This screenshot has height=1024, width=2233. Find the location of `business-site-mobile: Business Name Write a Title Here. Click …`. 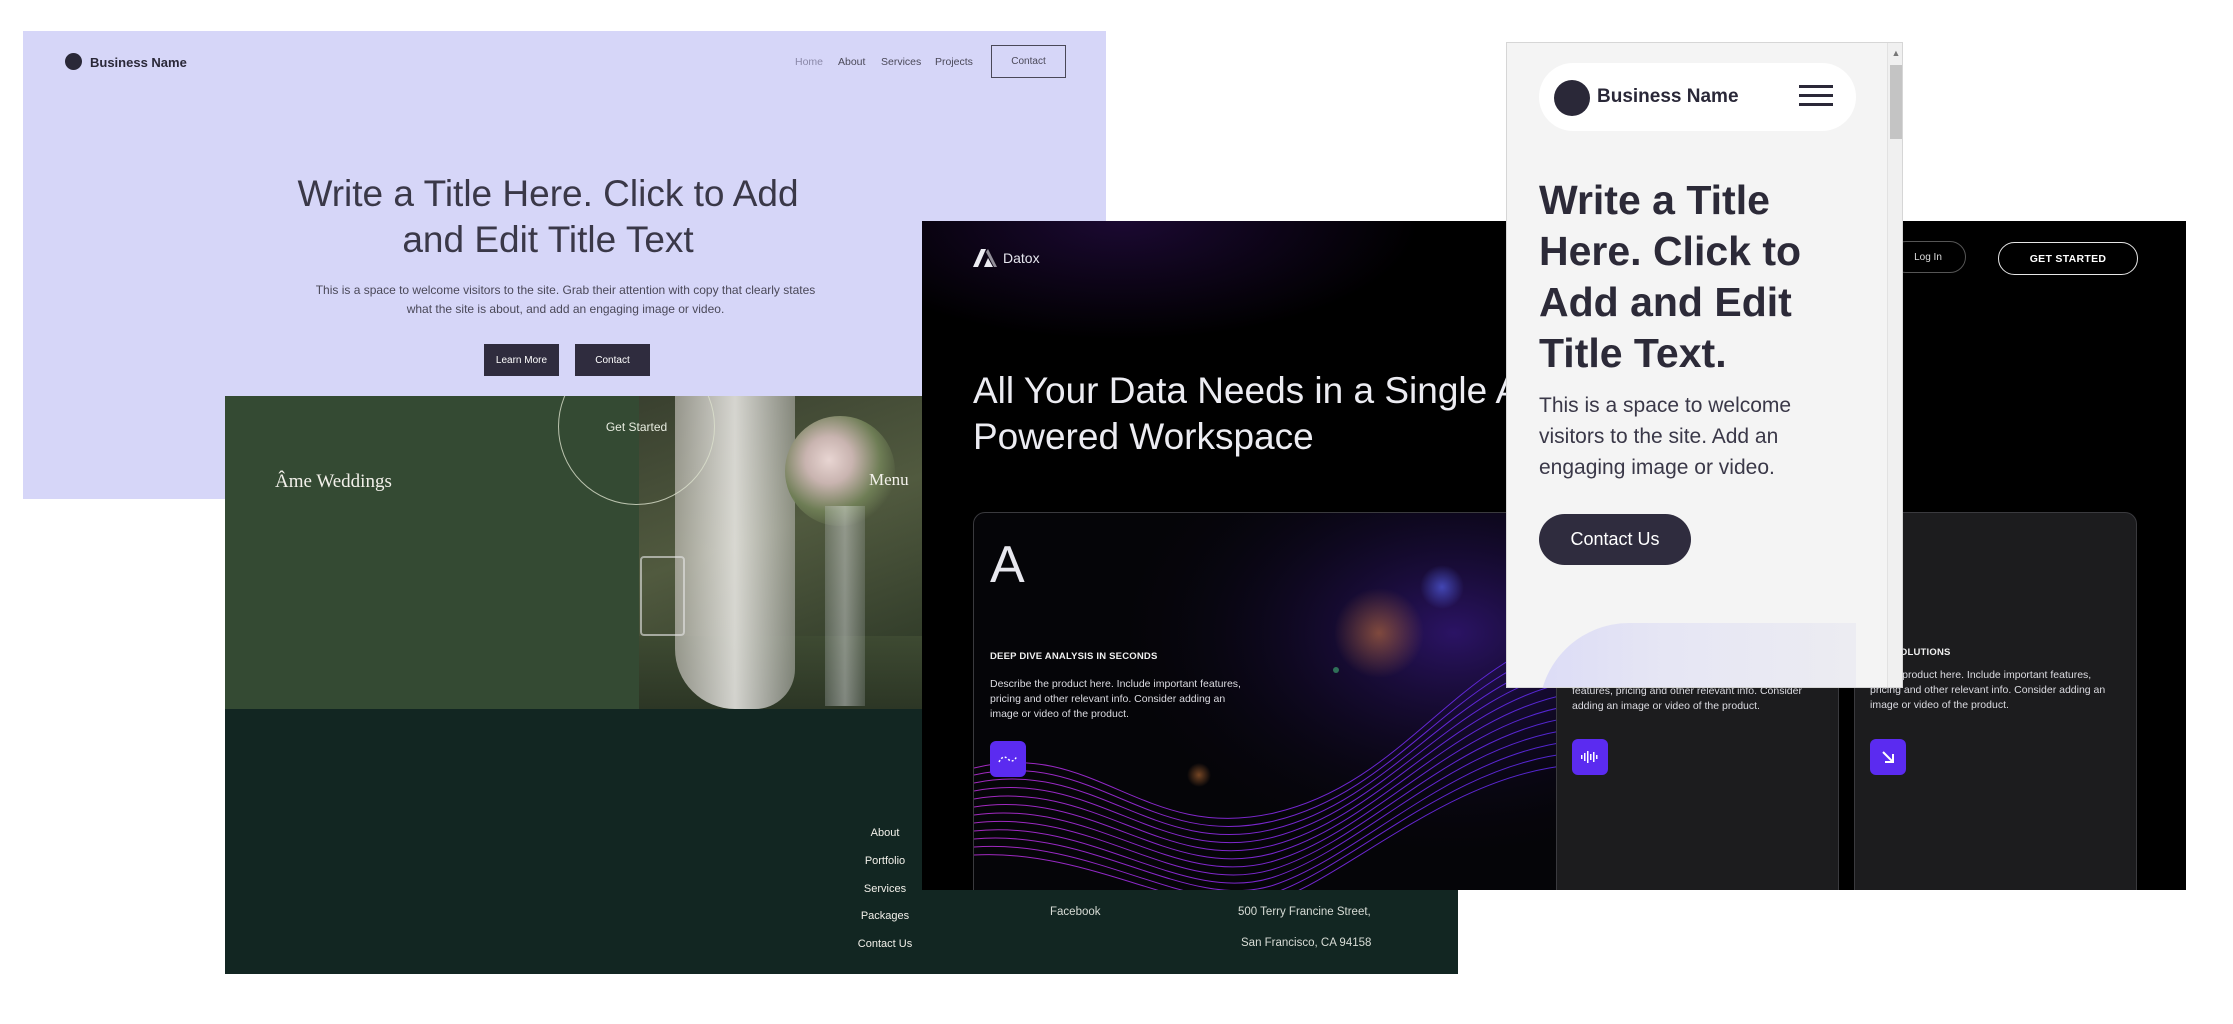

business-site-mobile: Business Name Write a Title Here. Click … is located at coordinates (1704, 365).